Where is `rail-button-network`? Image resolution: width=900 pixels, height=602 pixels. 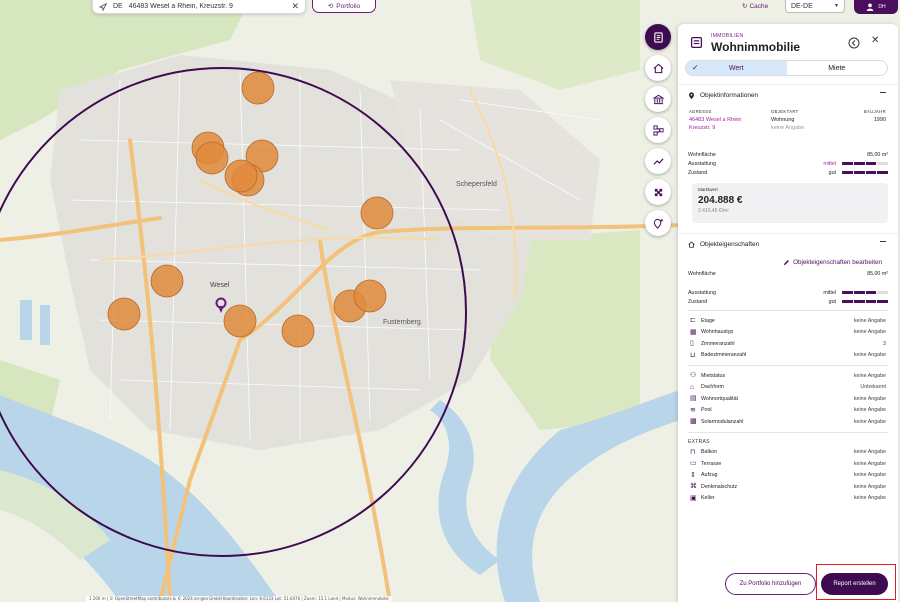
rail-button-network is located at coordinates (658, 130).